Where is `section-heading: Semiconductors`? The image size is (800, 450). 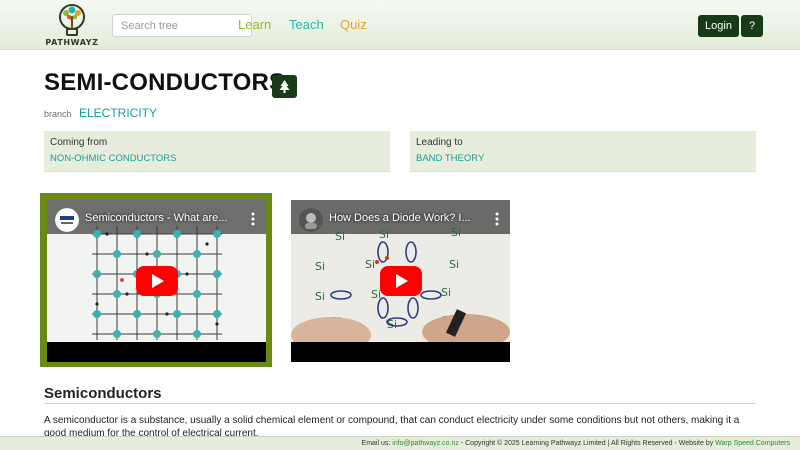 section-heading: Semiconductors is located at coordinates (103, 393).